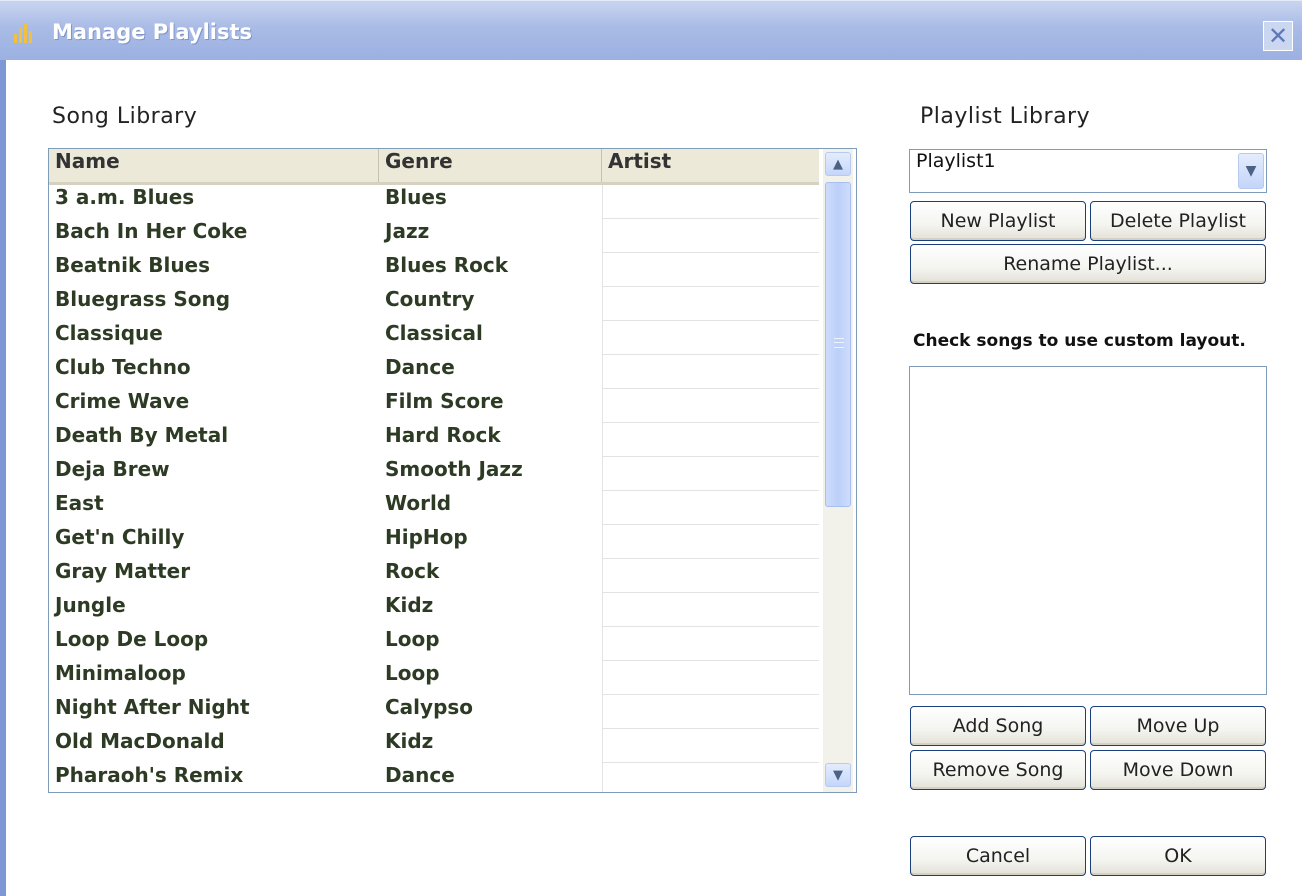  What do you see at coordinates (123, 367) in the screenshot?
I see `song-name-cell: Club Techno` at bounding box center [123, 367].